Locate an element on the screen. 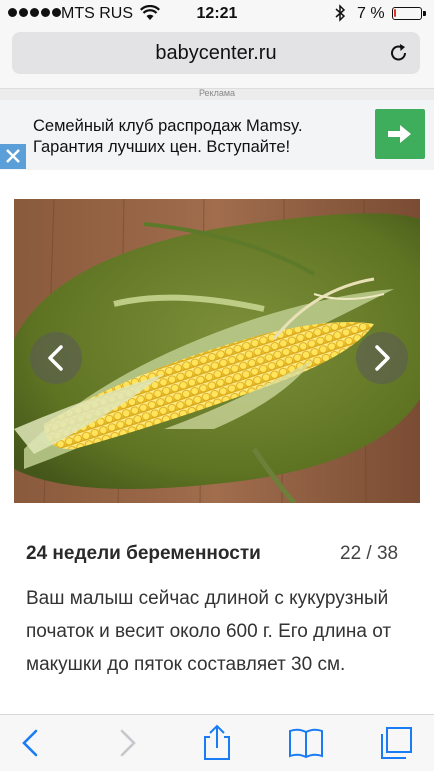 The height and width of the screenshot is (771, 434). ad-label: Реклама is located at coordinates (217, 93).